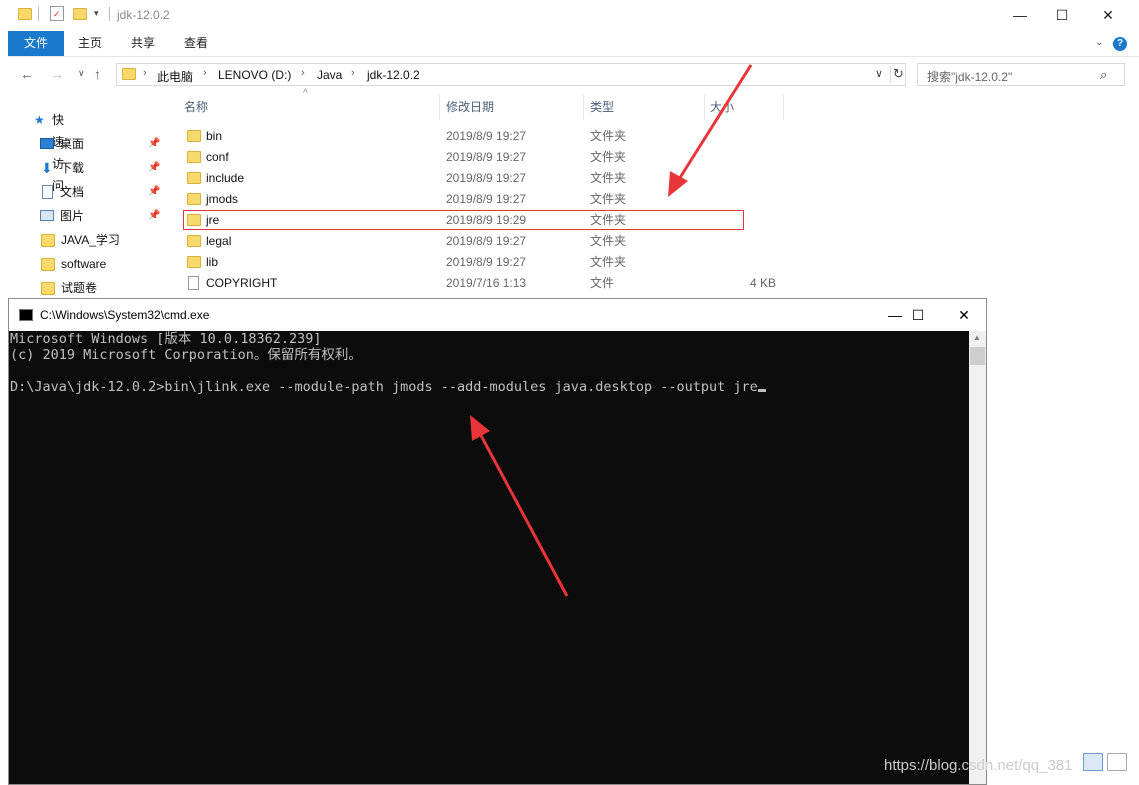 The image size is (1139, 785). What do you see at coordinates (470, 106) in the screenshot?
I see `column-header-date: 修改日期` at bounding box center [470, 106].